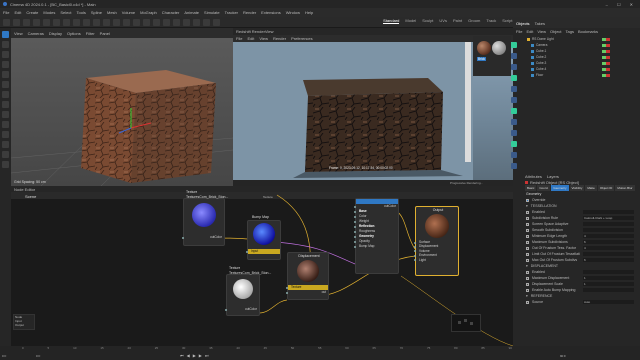 This screenshot has height=360, width=640. What do you see at coordinates (623, 4) in the screenshot?
I see `window-controls: – ☐ ✕` at bounding box center [623, 4].